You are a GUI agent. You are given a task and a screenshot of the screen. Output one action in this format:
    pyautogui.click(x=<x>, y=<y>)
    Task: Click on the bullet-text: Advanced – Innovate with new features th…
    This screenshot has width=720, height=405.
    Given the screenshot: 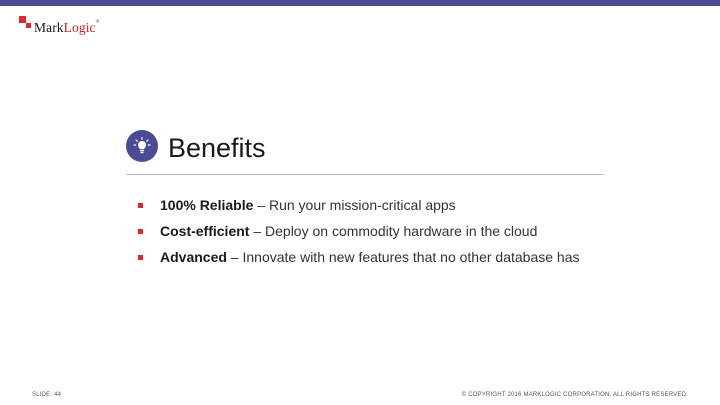 What is the action you would take?
    pyautogui.click(x=370, y=257)
    